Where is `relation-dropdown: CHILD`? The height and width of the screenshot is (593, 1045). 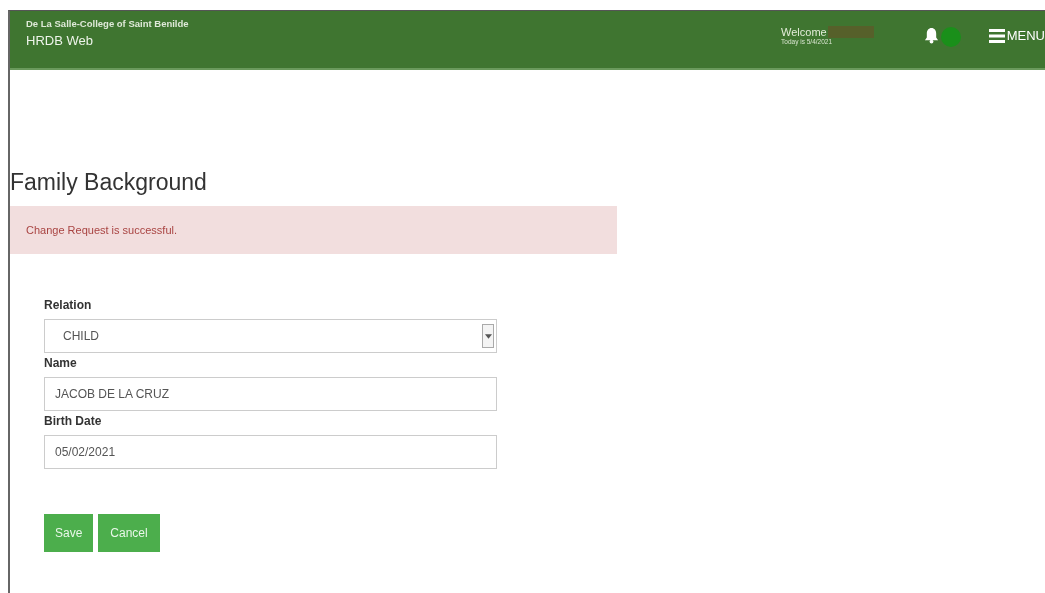
relation-dropdown: CHILD is located at coordinates (270, 336).